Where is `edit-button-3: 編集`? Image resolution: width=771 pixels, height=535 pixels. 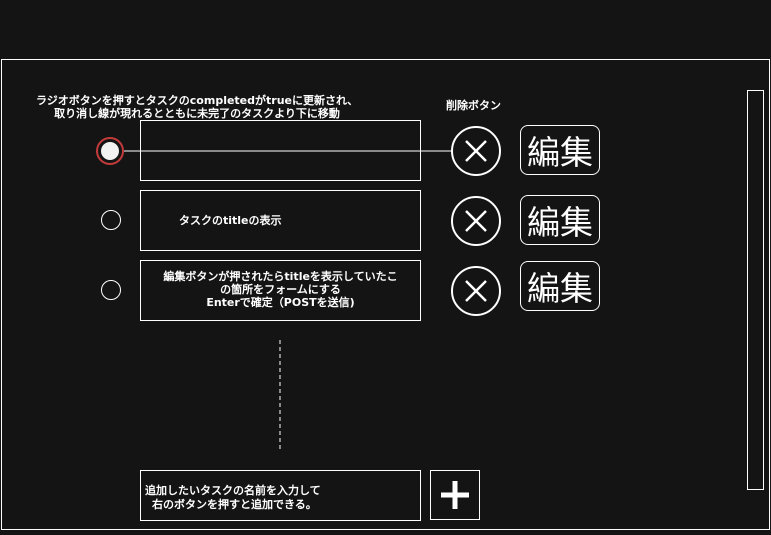
edit-button-3: 編集 is located at coordinates (560, 286).